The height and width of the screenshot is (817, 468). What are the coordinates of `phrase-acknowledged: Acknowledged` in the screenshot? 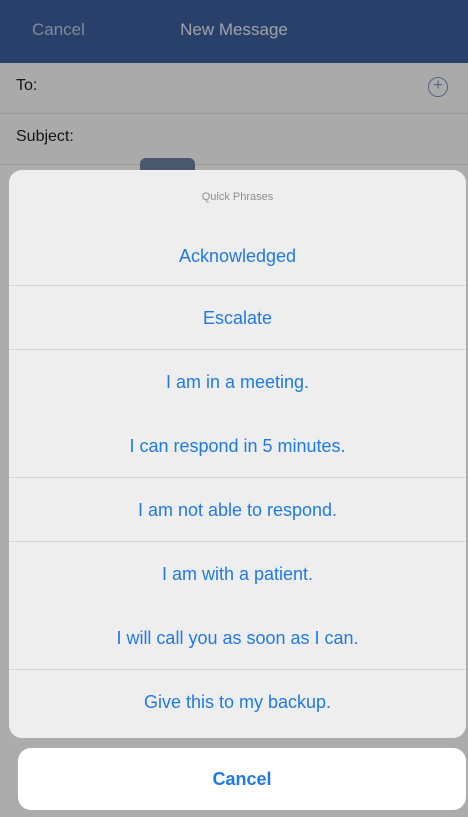 It's located at (237, 255).